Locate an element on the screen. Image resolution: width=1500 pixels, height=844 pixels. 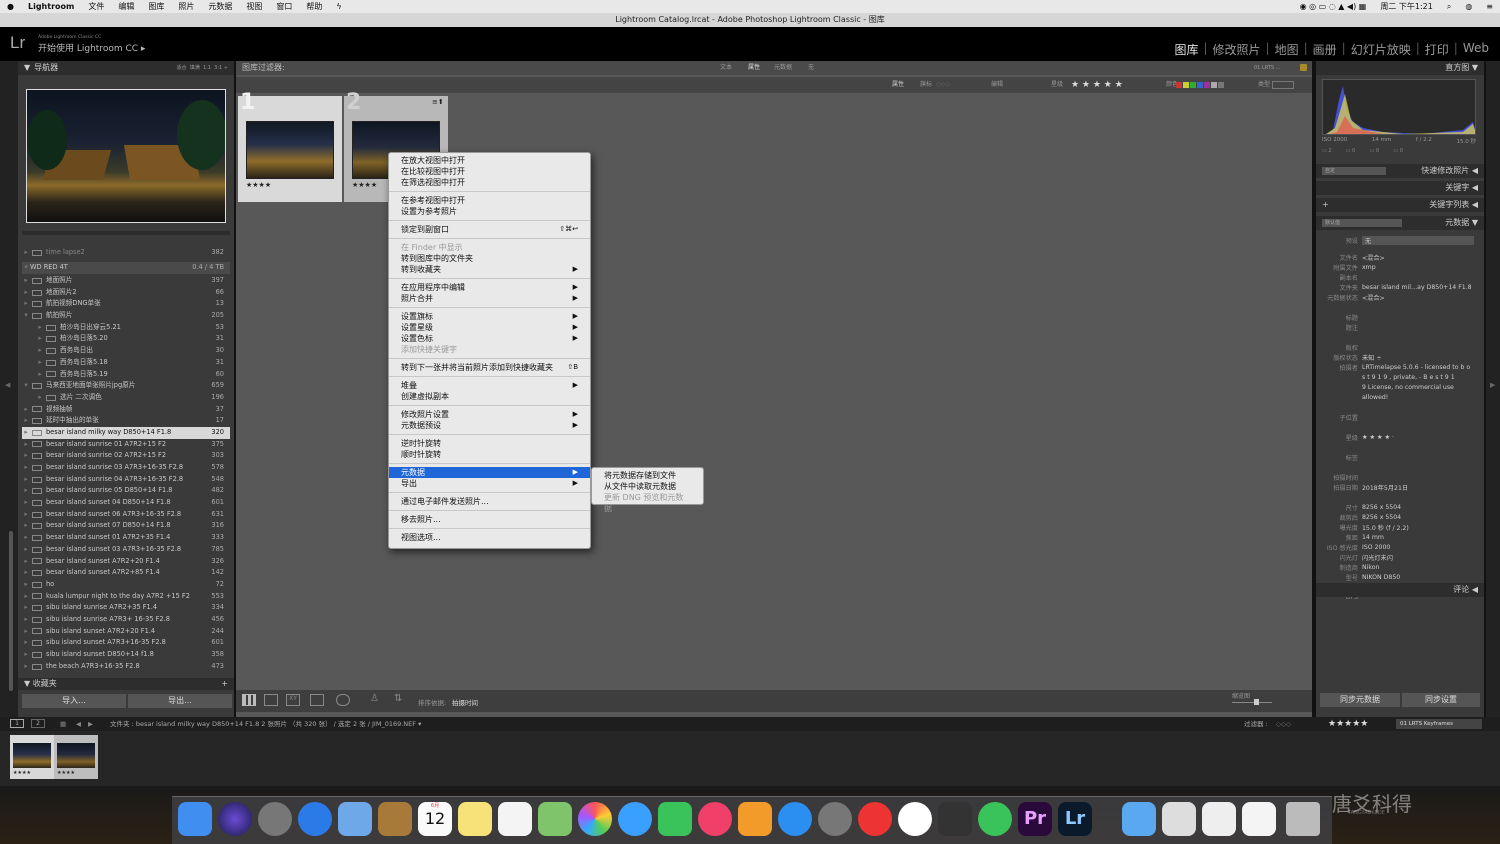
folder-item: ▾ 航拍照片 205 is located at coordinates (126, 316).